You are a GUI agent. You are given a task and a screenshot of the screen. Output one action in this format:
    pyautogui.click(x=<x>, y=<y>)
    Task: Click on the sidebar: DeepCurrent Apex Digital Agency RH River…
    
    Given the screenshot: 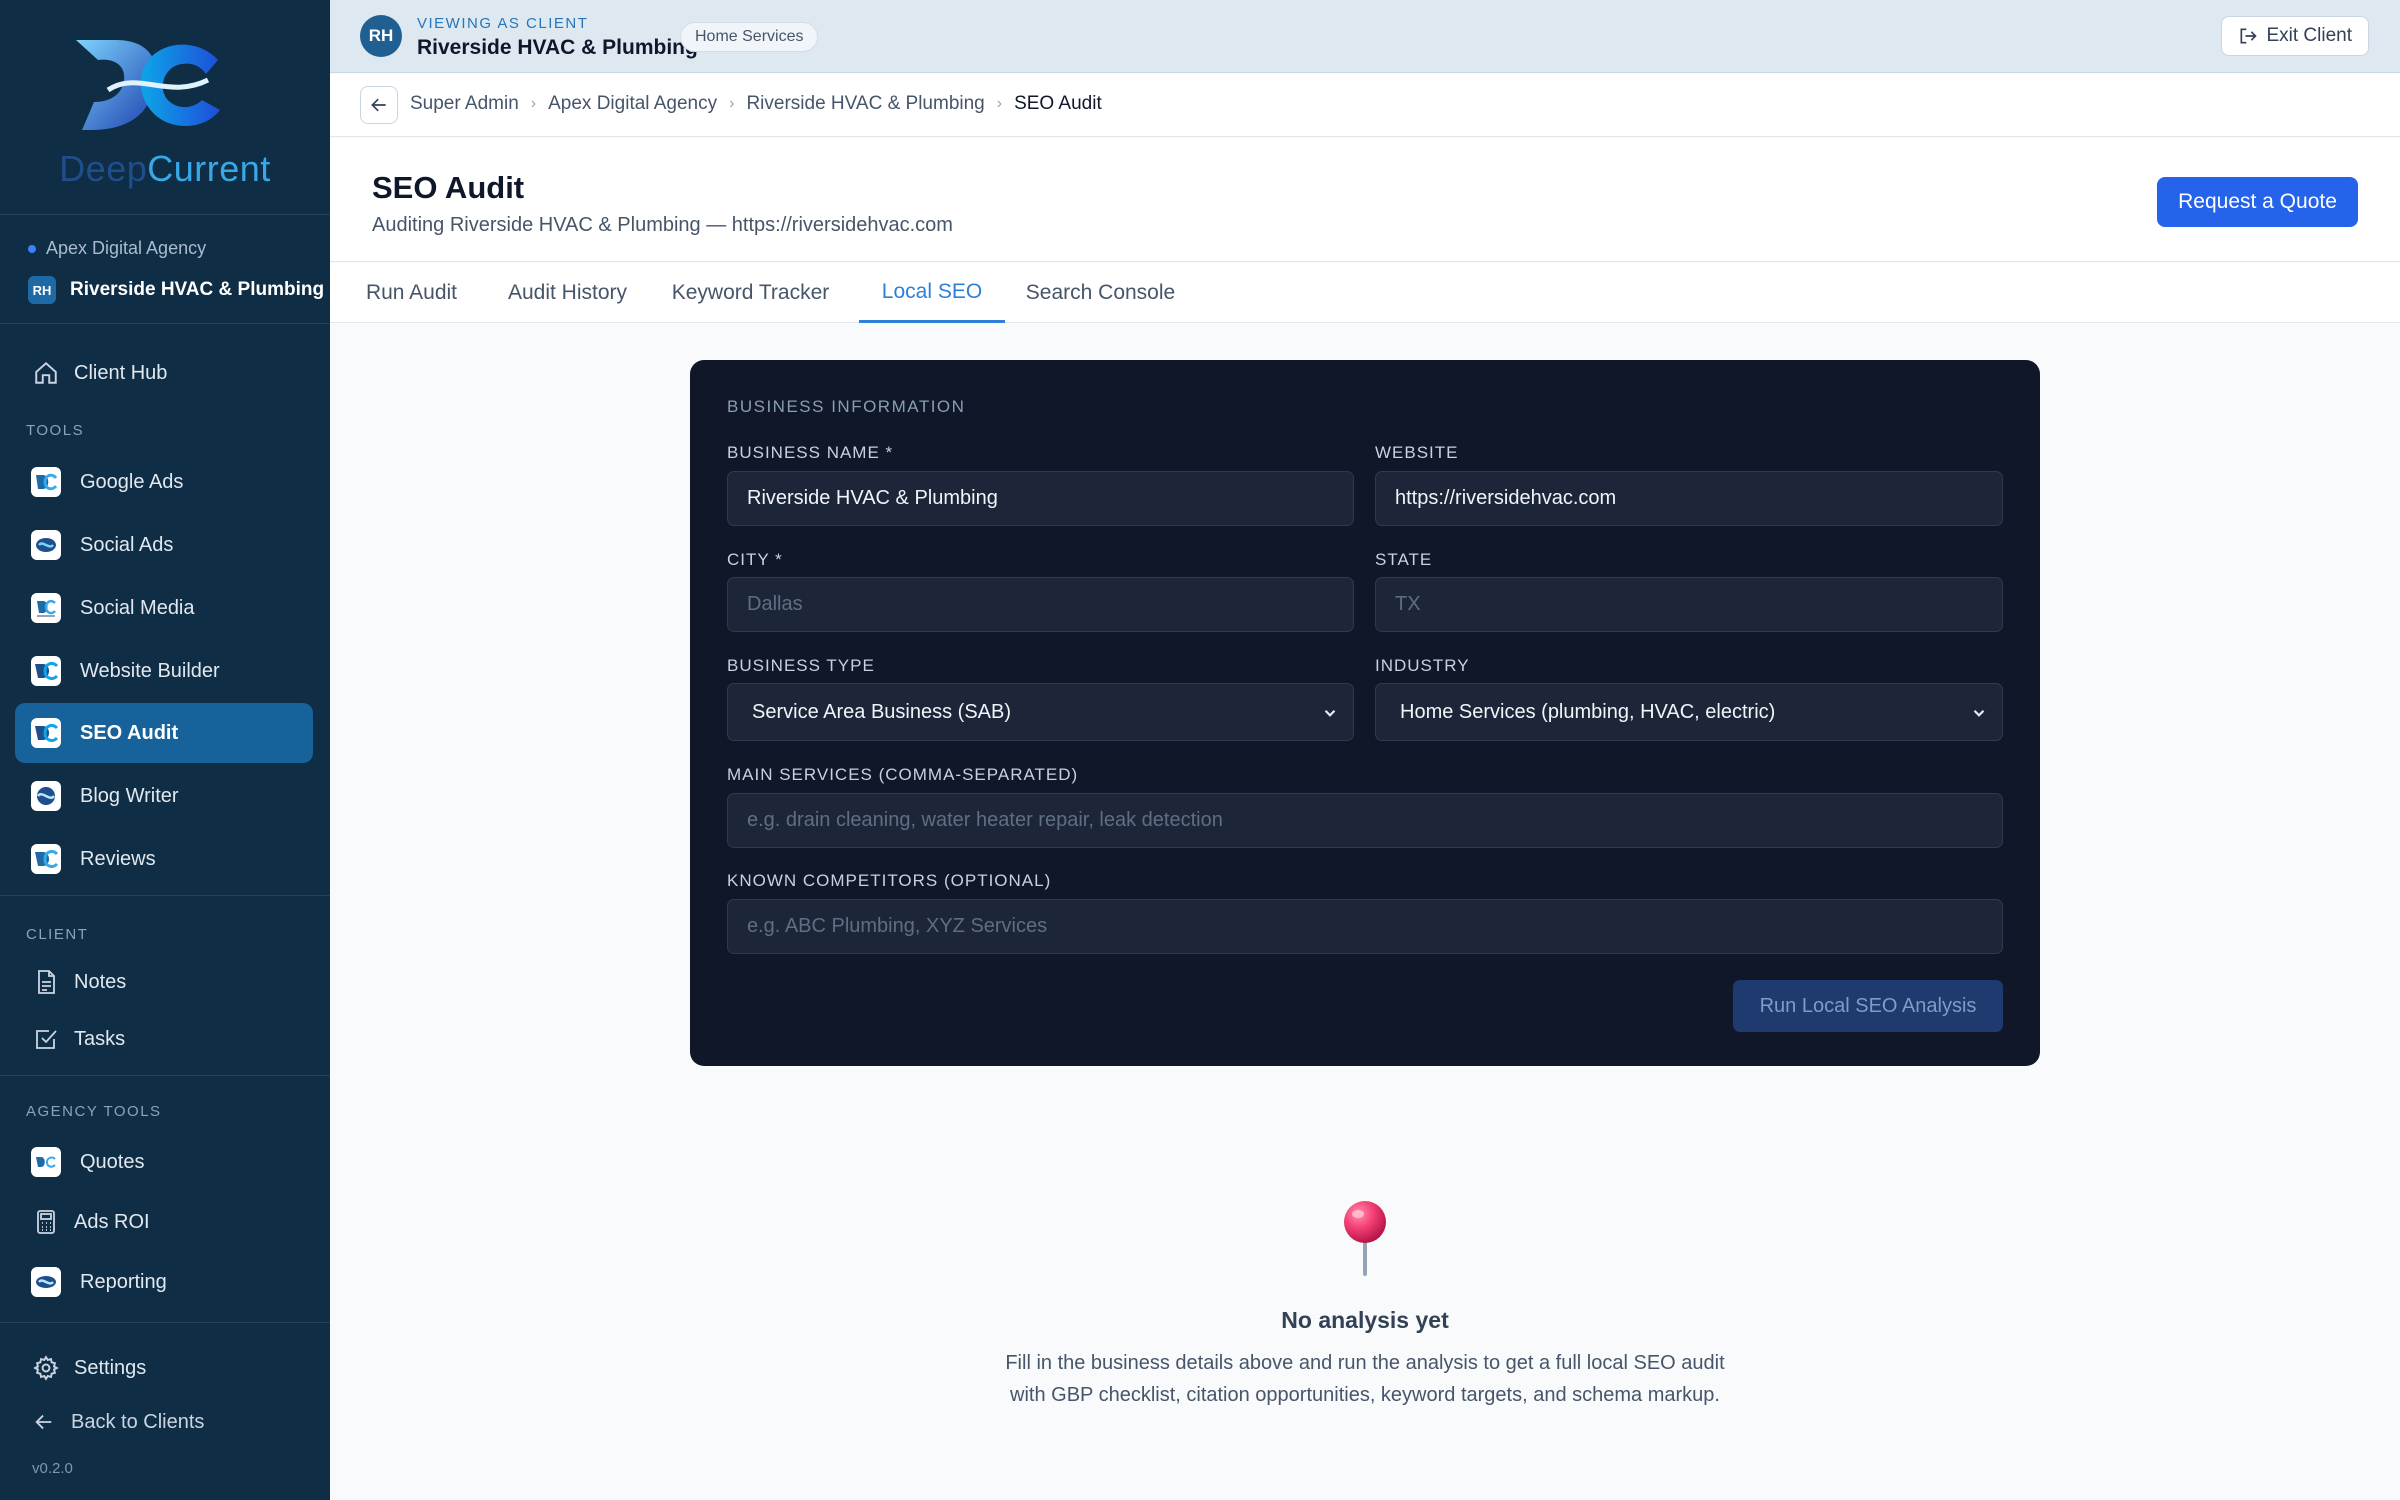 What is the action you would take?
    pyautogui.click(x=165, y=750)
    